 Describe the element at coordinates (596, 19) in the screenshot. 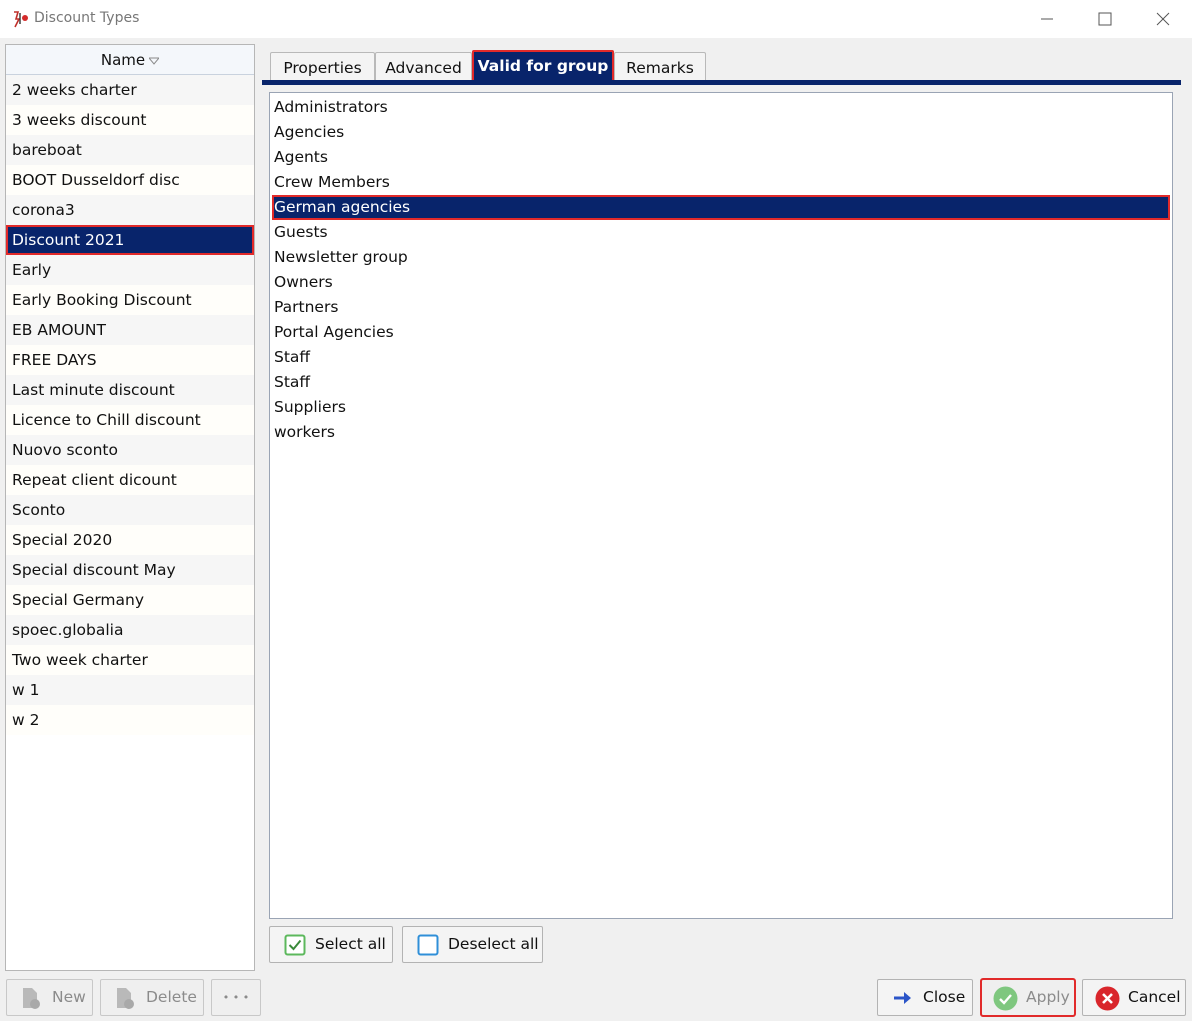

I see `title-bar: Discount Types` at that location.